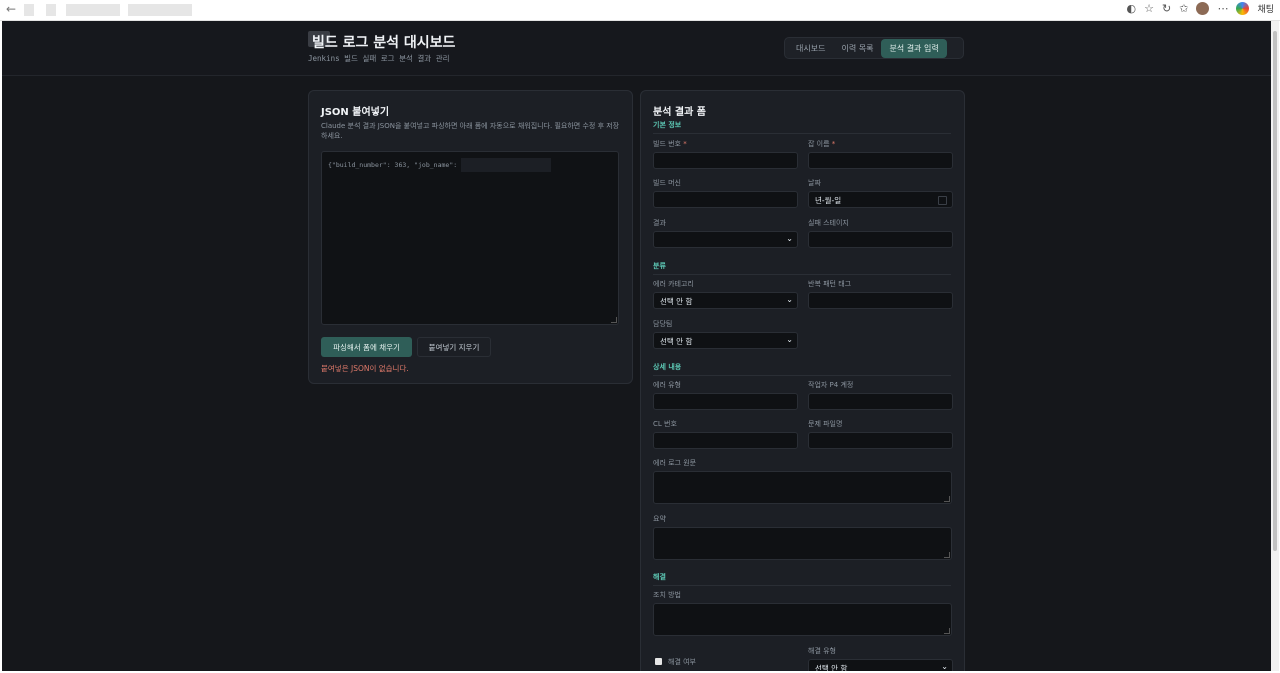 The image size is (1280, 673). I want to click on json-text: {"build_number": 363, "job_name":, so click(393, 165).